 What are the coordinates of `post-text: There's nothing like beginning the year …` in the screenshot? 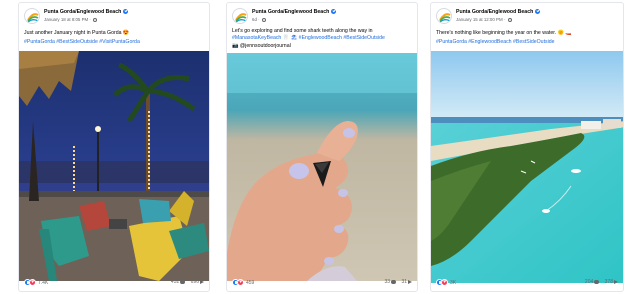 It's located at (504, 33).